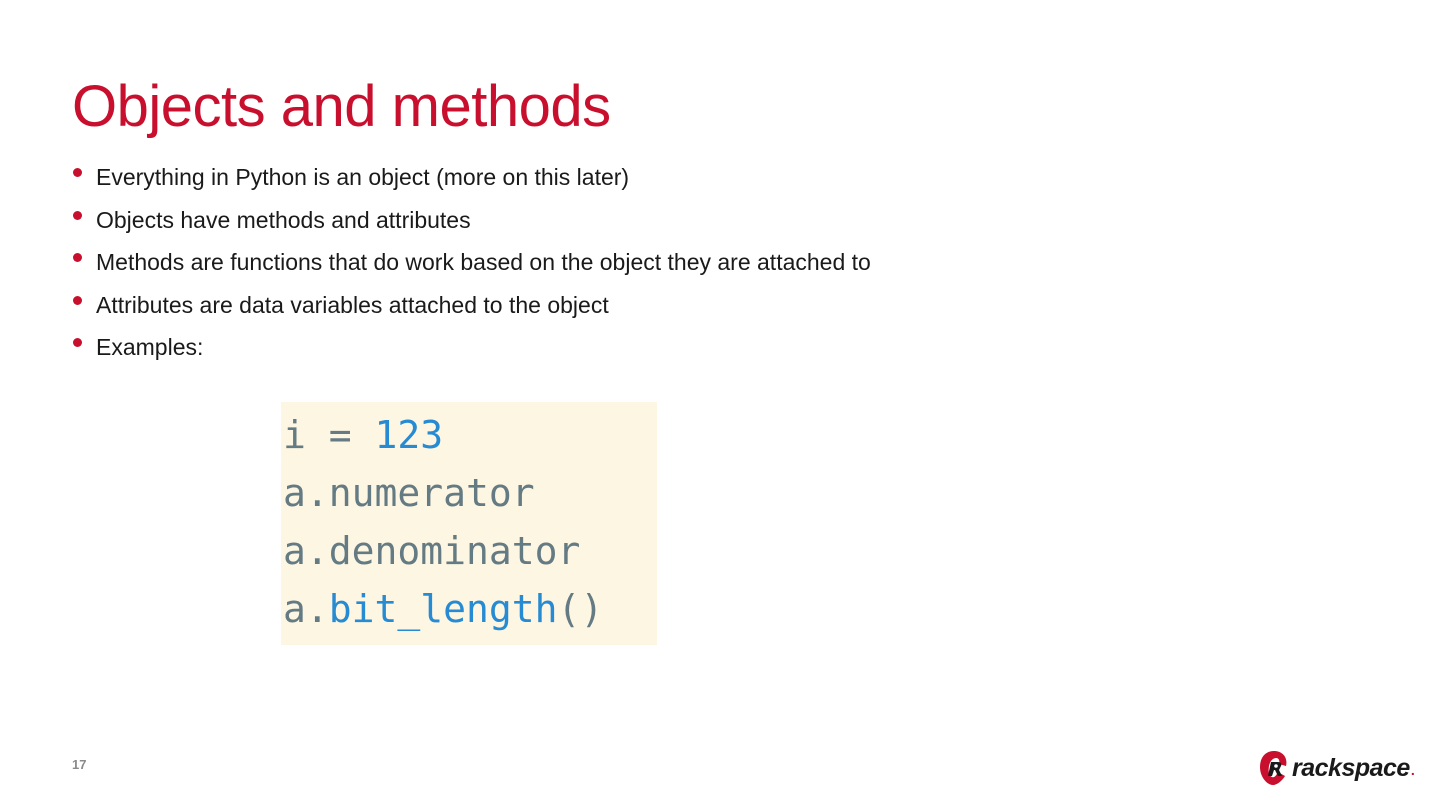 The width and height of the screenshot is (1440, 810). Describe the element at coordinates (329, 435) in the screenshot. I see `code-token-assignment: i =` at that location.